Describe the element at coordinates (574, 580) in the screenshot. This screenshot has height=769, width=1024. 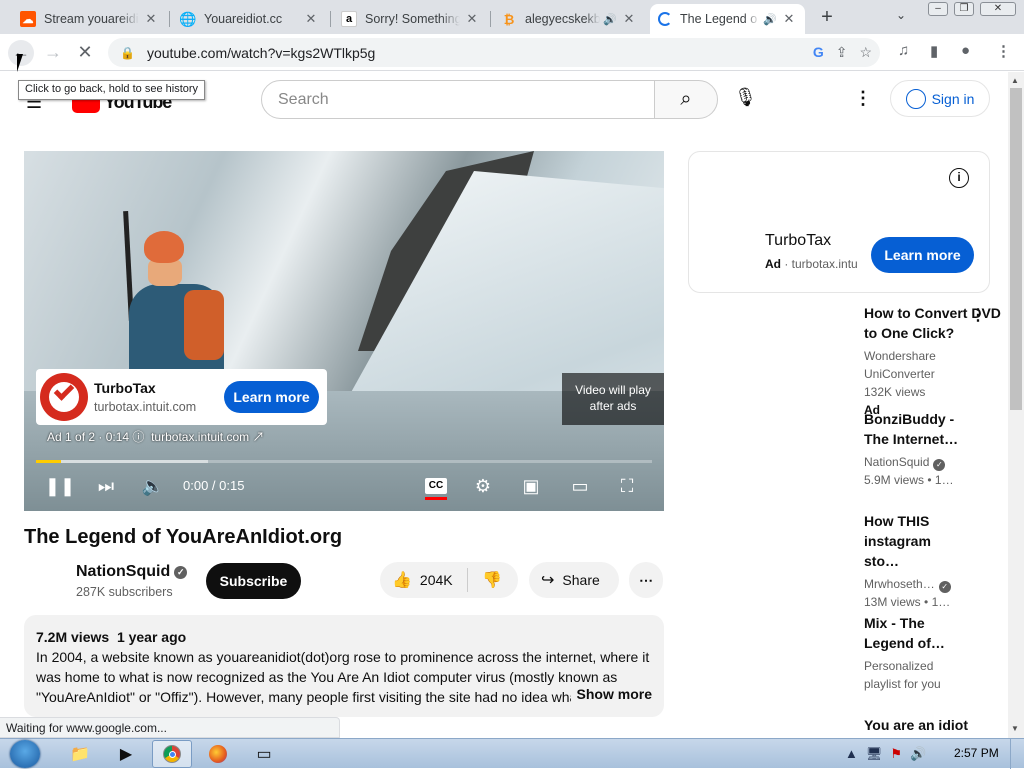
I see `share-button: ↪ Share` at that location.